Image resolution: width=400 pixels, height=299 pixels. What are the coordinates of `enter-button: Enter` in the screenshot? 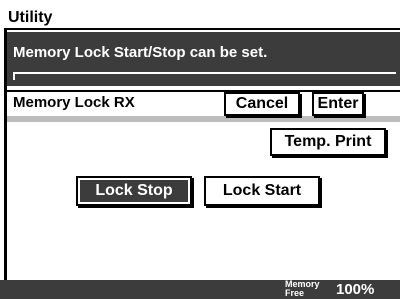 It's located at (338, 104).